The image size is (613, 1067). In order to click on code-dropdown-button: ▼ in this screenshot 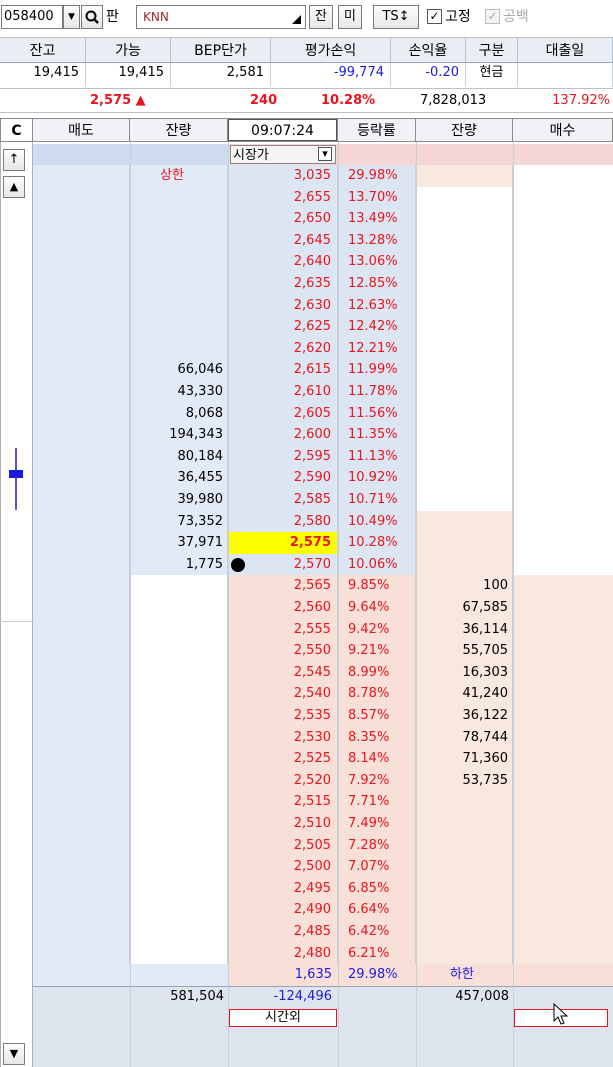, I will do `click(71, 17)`.